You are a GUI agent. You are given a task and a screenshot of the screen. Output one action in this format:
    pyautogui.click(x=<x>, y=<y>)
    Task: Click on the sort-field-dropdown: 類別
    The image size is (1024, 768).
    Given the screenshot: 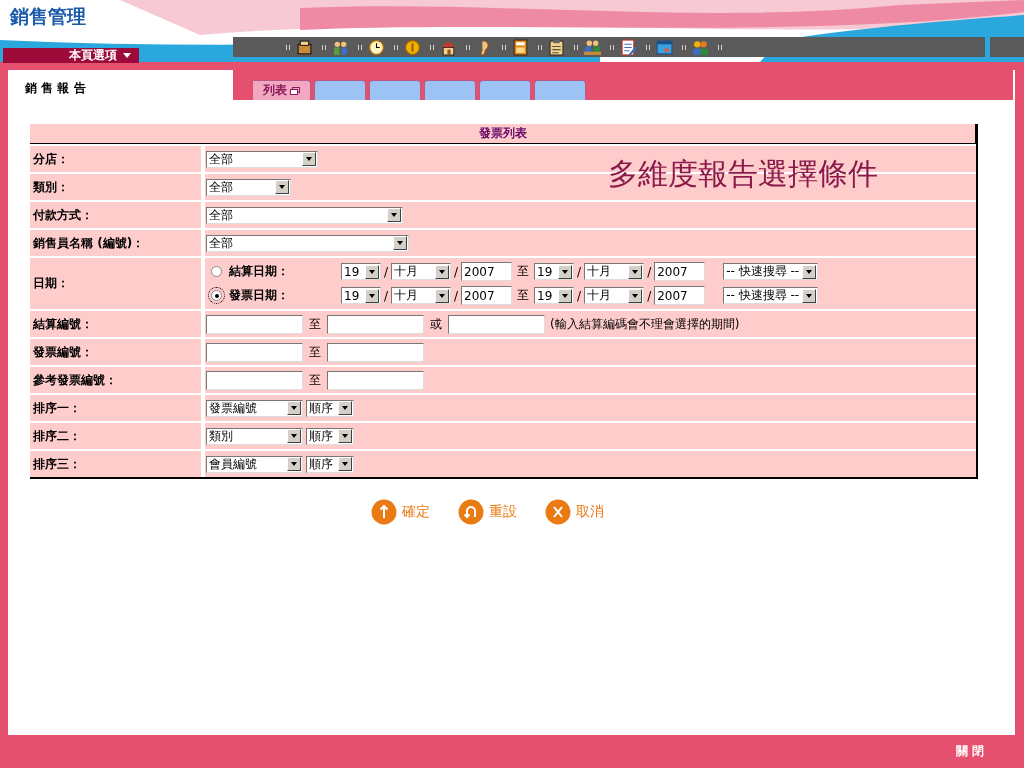 What is the action you would take?
    pyautogui.click(x=254, y=436)
    